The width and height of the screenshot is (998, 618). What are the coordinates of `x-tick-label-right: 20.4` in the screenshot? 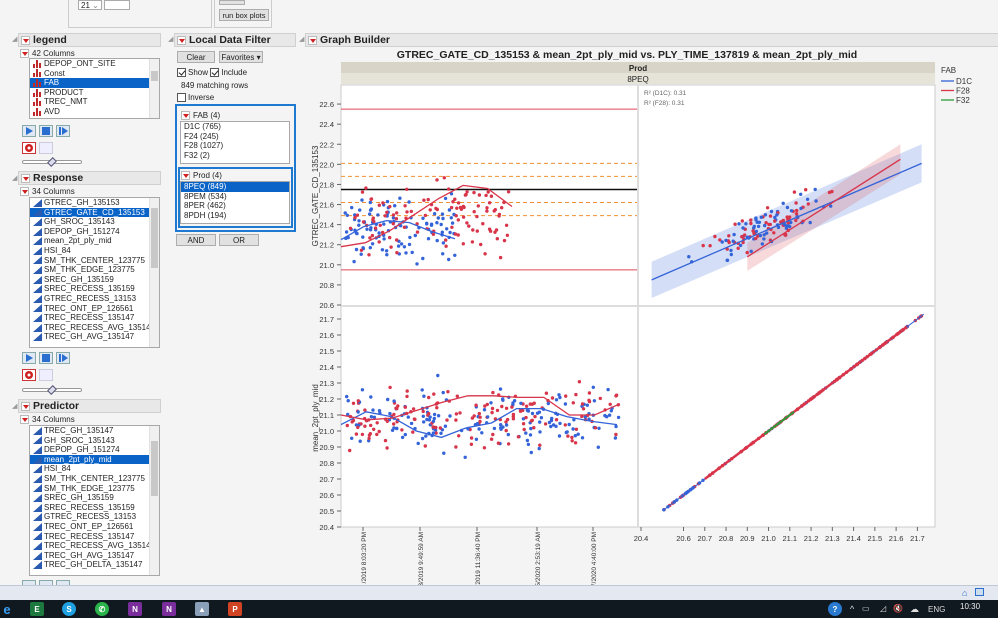 It's located at (641, 538).